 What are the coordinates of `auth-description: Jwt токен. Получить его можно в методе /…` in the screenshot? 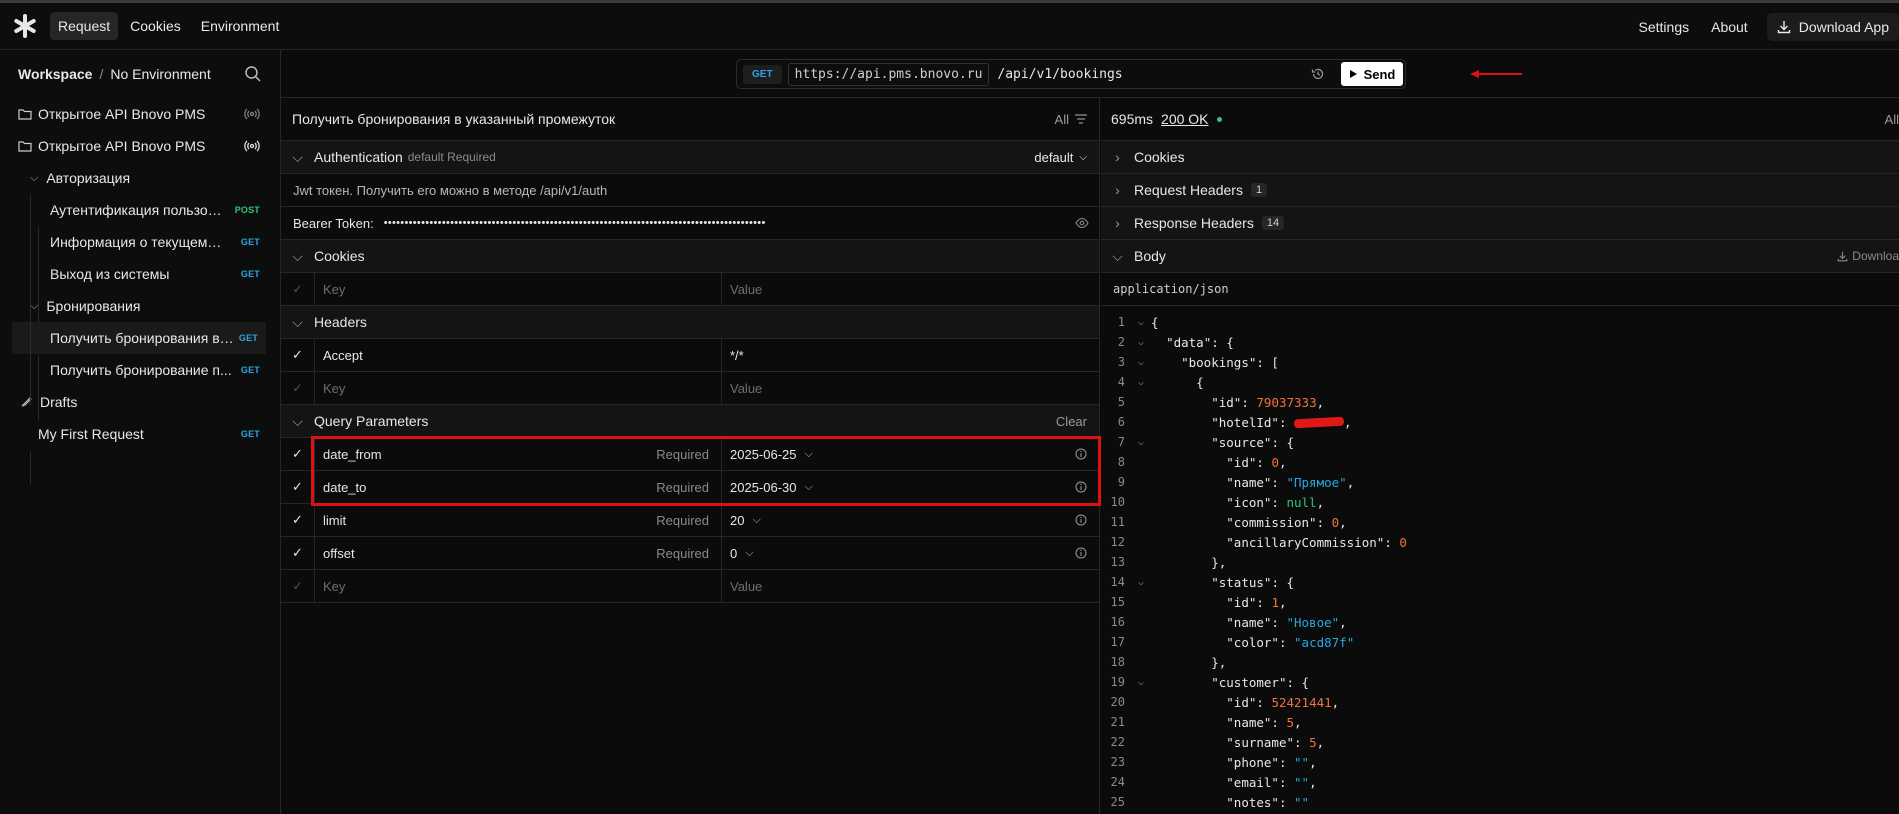 It's located at (690, 190).